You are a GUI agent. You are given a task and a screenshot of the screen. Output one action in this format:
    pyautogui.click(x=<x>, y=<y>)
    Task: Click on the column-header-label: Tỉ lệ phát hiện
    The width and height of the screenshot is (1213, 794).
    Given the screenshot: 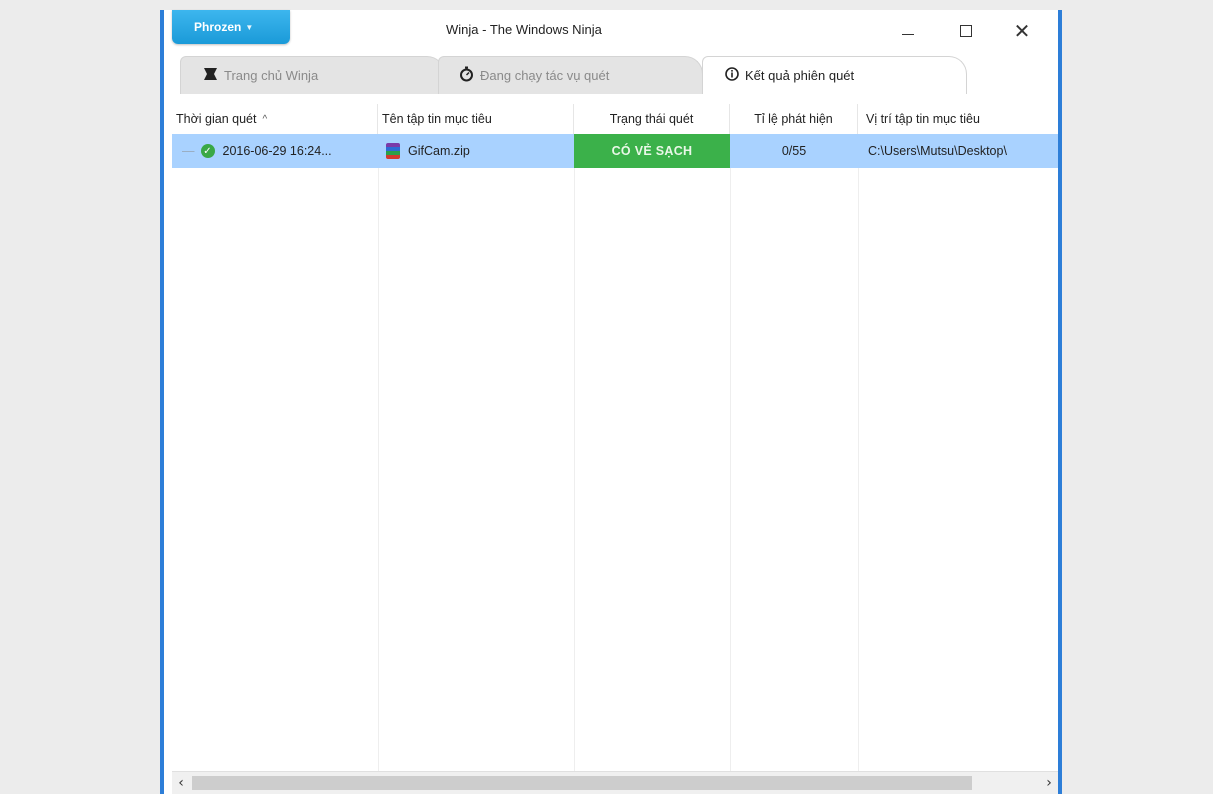 What is the action you would take?
    pyautogui.click(x=793, y=119)
    